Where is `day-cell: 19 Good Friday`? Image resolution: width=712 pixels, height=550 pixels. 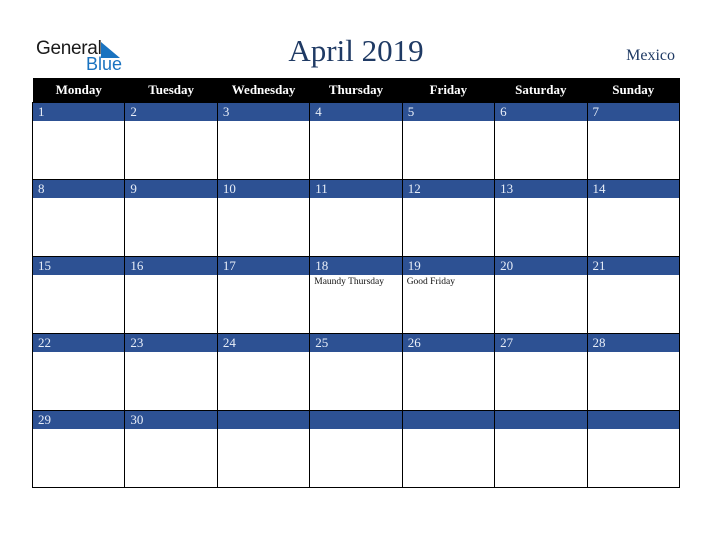
day-cell: 19 Good Friday is located at coordinates (448, 295).